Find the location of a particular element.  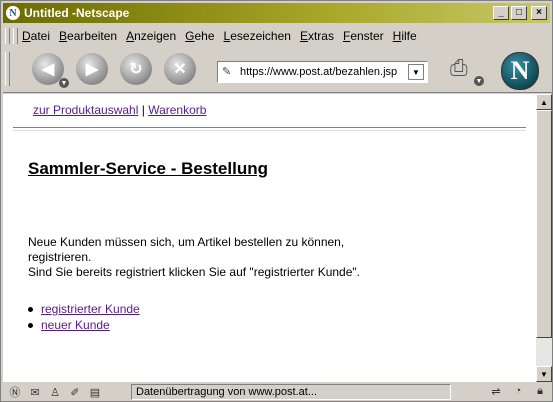

address-book-icon: ▤ is located at coordinates (95, 392).